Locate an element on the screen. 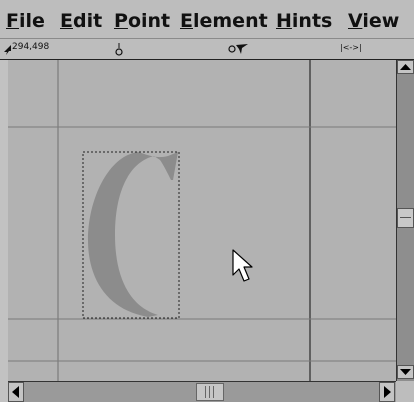  menu-point: Point is located at coordinates (142, 21).